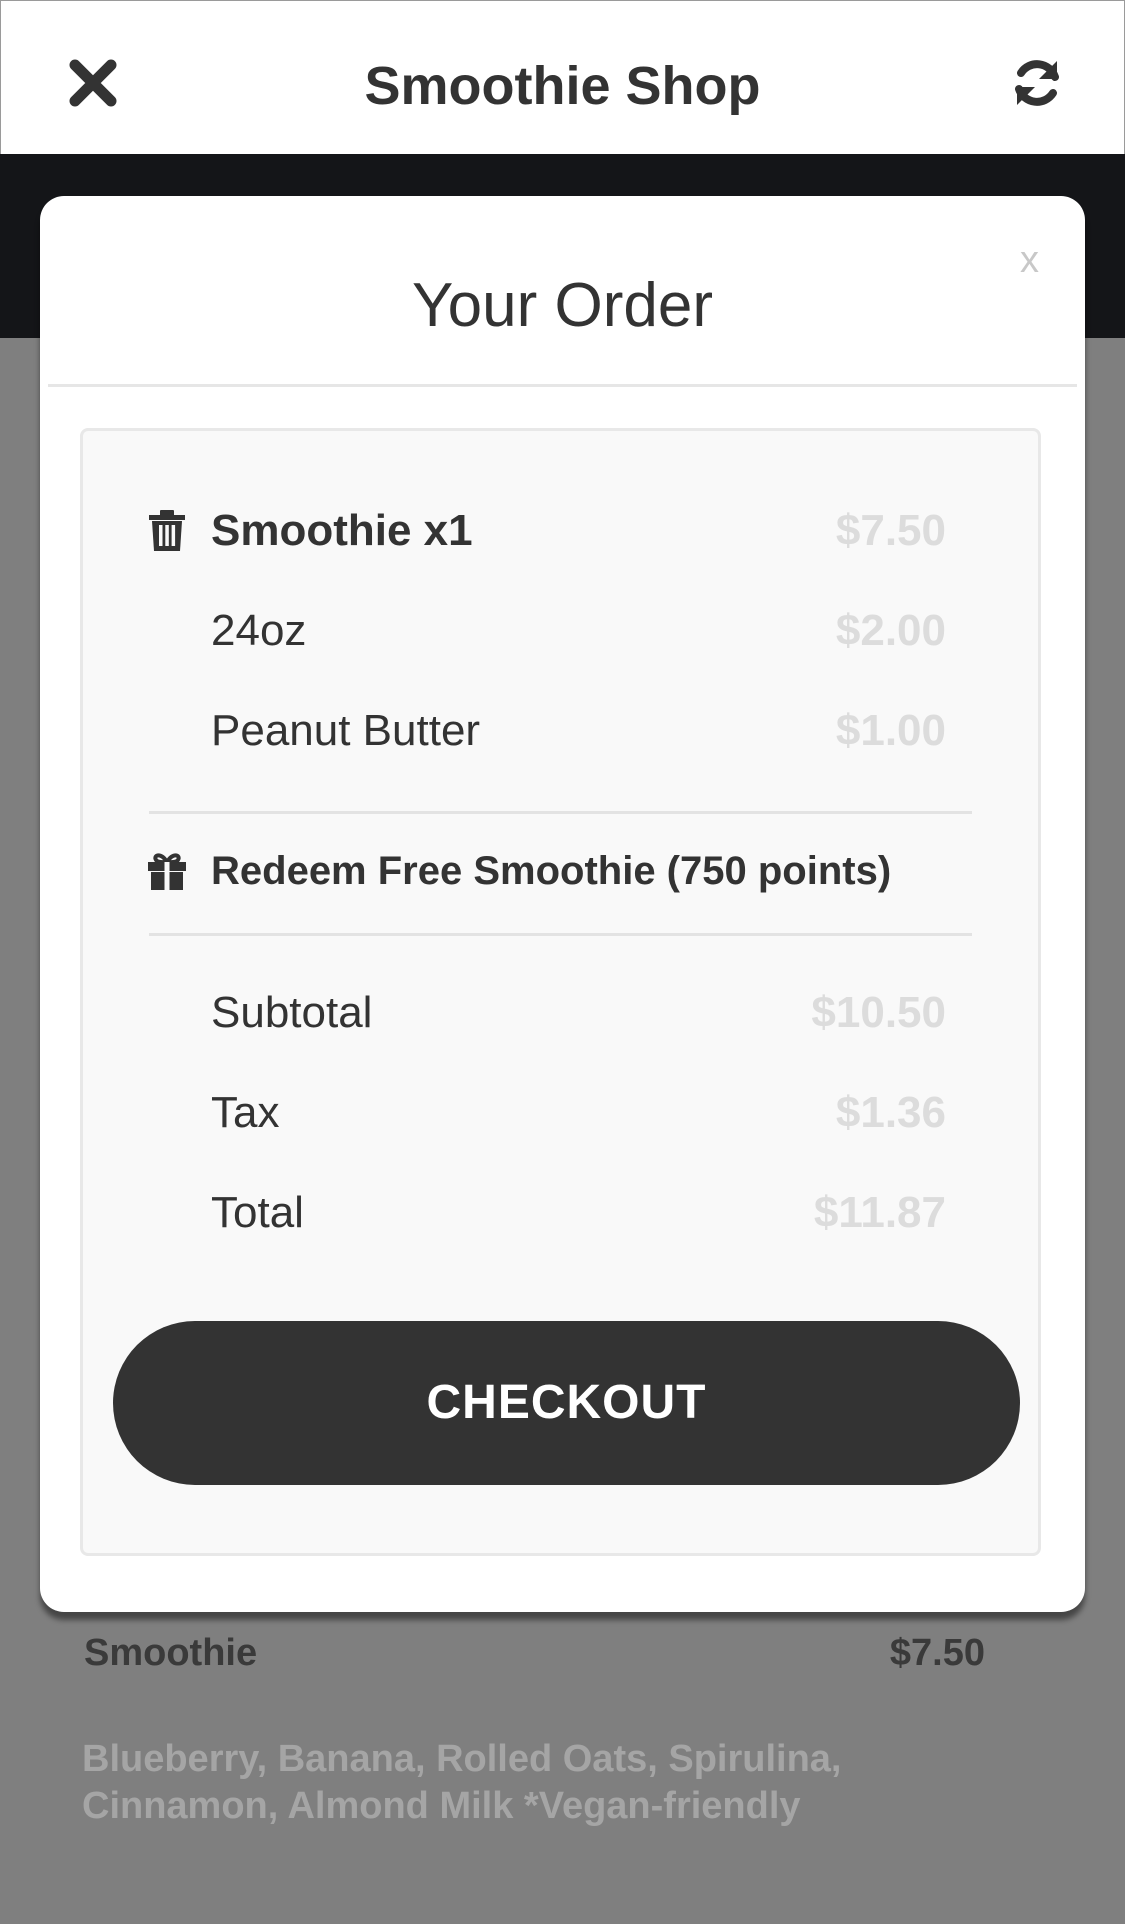  What do you see at coordinates (890, 630) in the screenshot?
I see `modifier-price: $2.00` at bounding box center [890, 630].